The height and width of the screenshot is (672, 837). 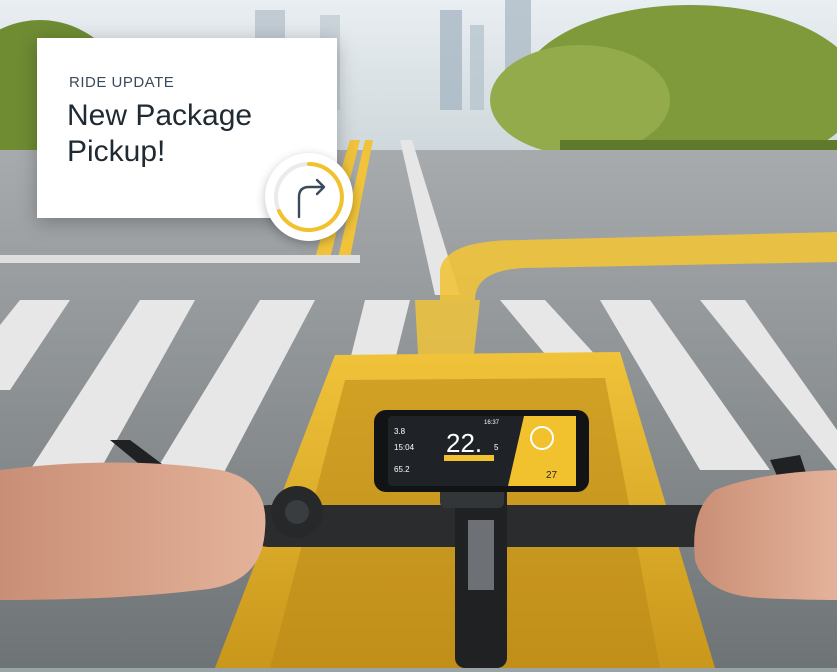 What do you see at coordinates (402, 469) in the screenshot?
I see `stat-third: 65.2` at bounding box center [402, 469].